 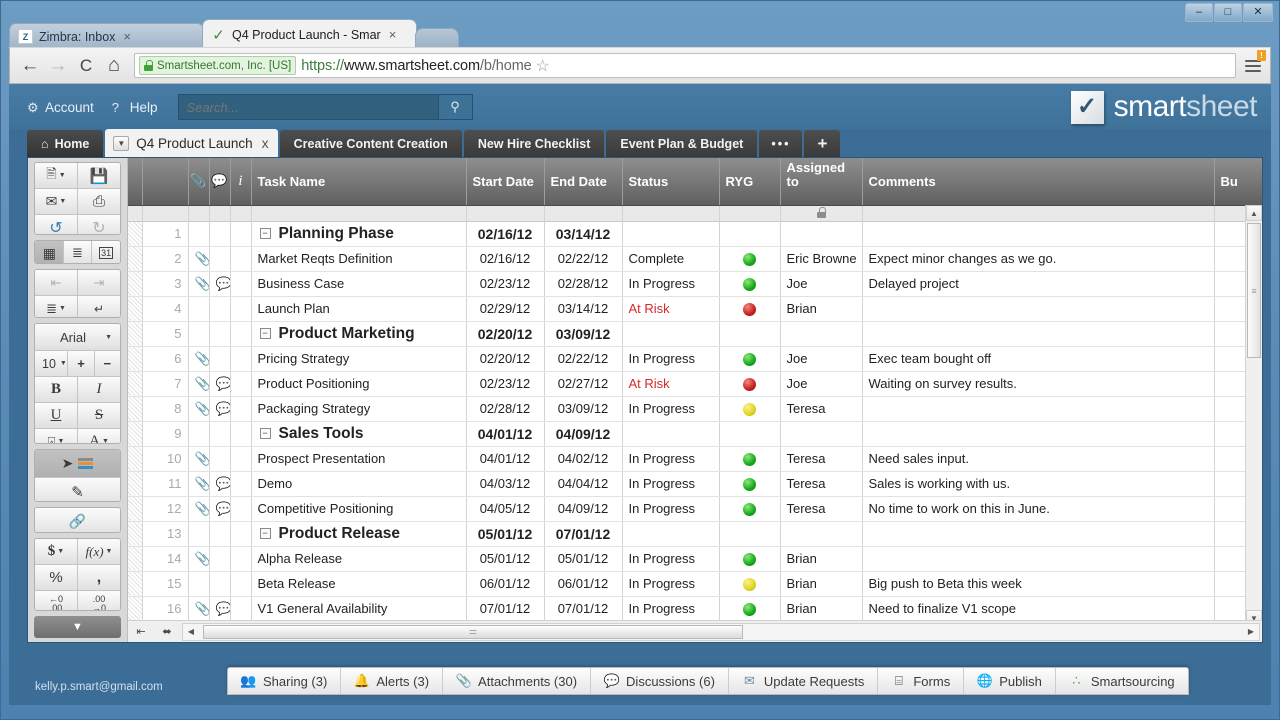 I want to click on tab-q4-product-launch: ▼ Q4 Product Launch x, so click(x=191, y=143).